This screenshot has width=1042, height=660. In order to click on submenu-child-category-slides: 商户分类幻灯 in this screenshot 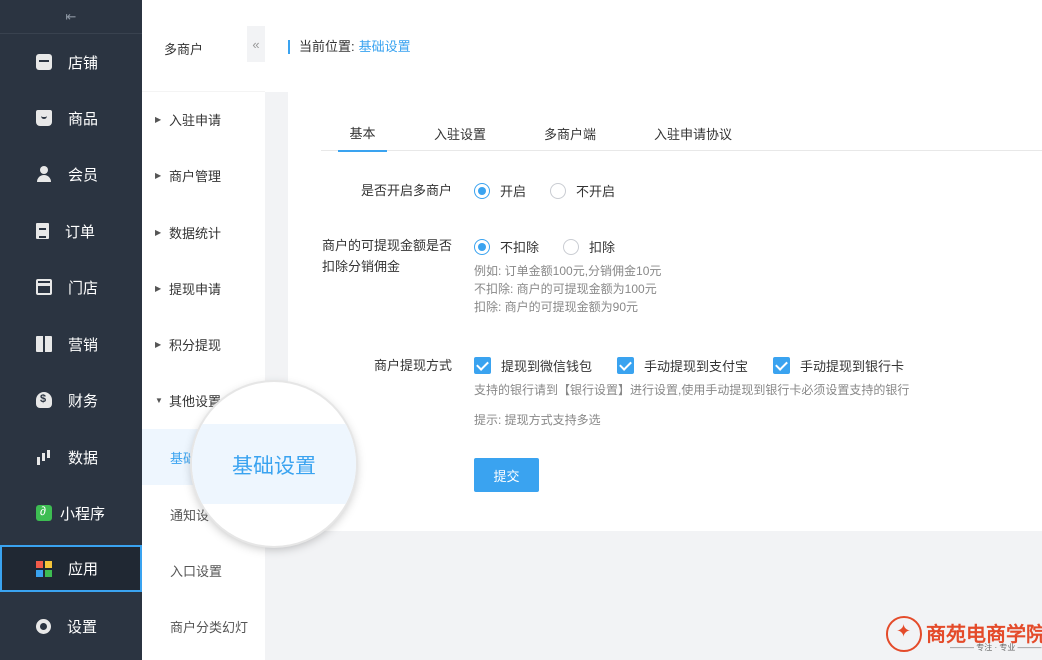, I will do `click(203, 626)`.